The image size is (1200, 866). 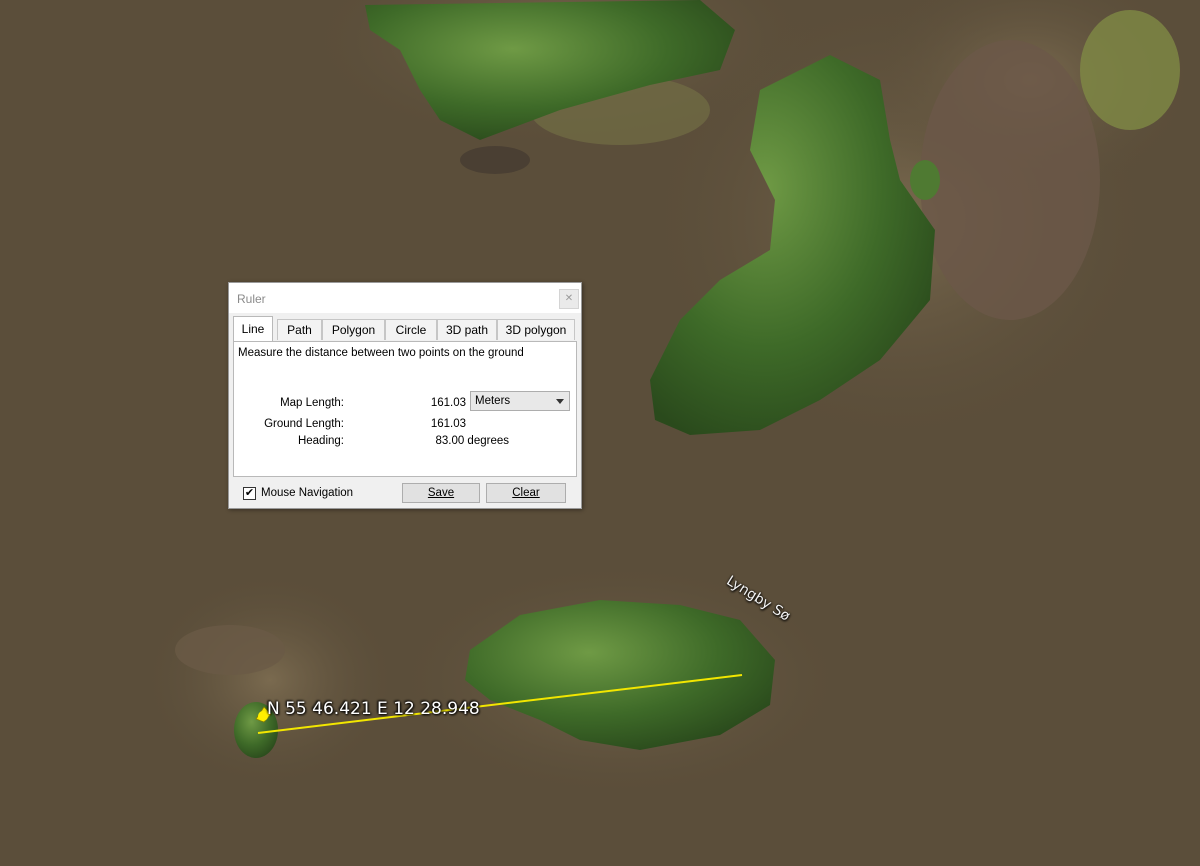 What do you see at coordinates (249, 493) in the screenshot?
I see `mouse-navigation-checkbox: ✔` at bounding box center [249, 493].